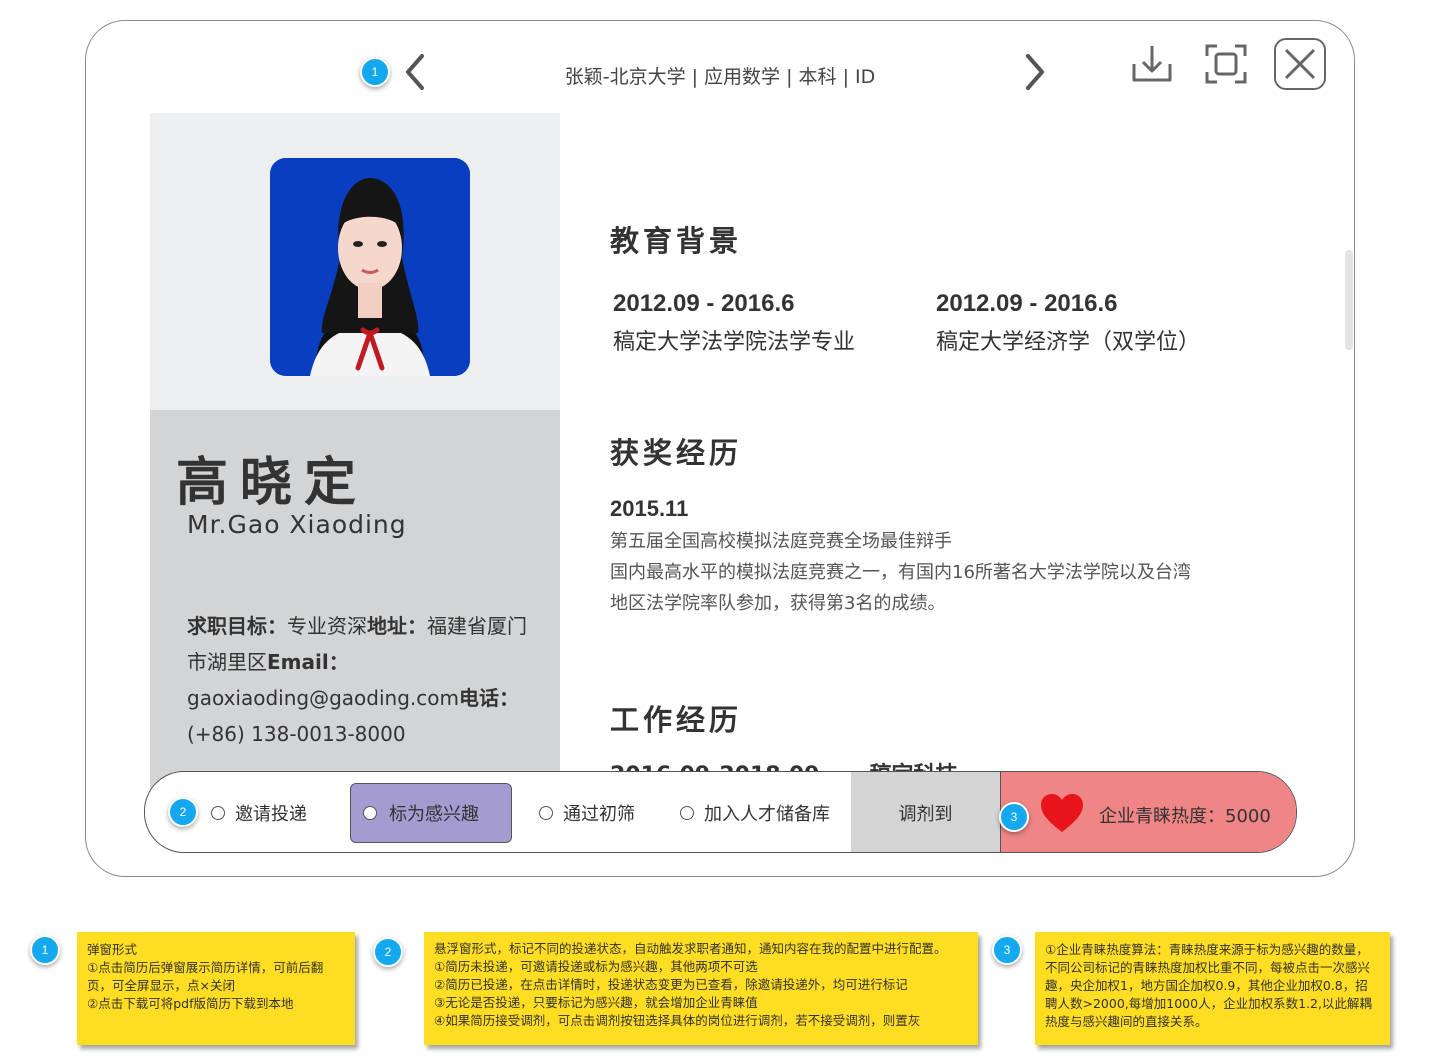  I want to click on scrollbar, so click(1349, 300).